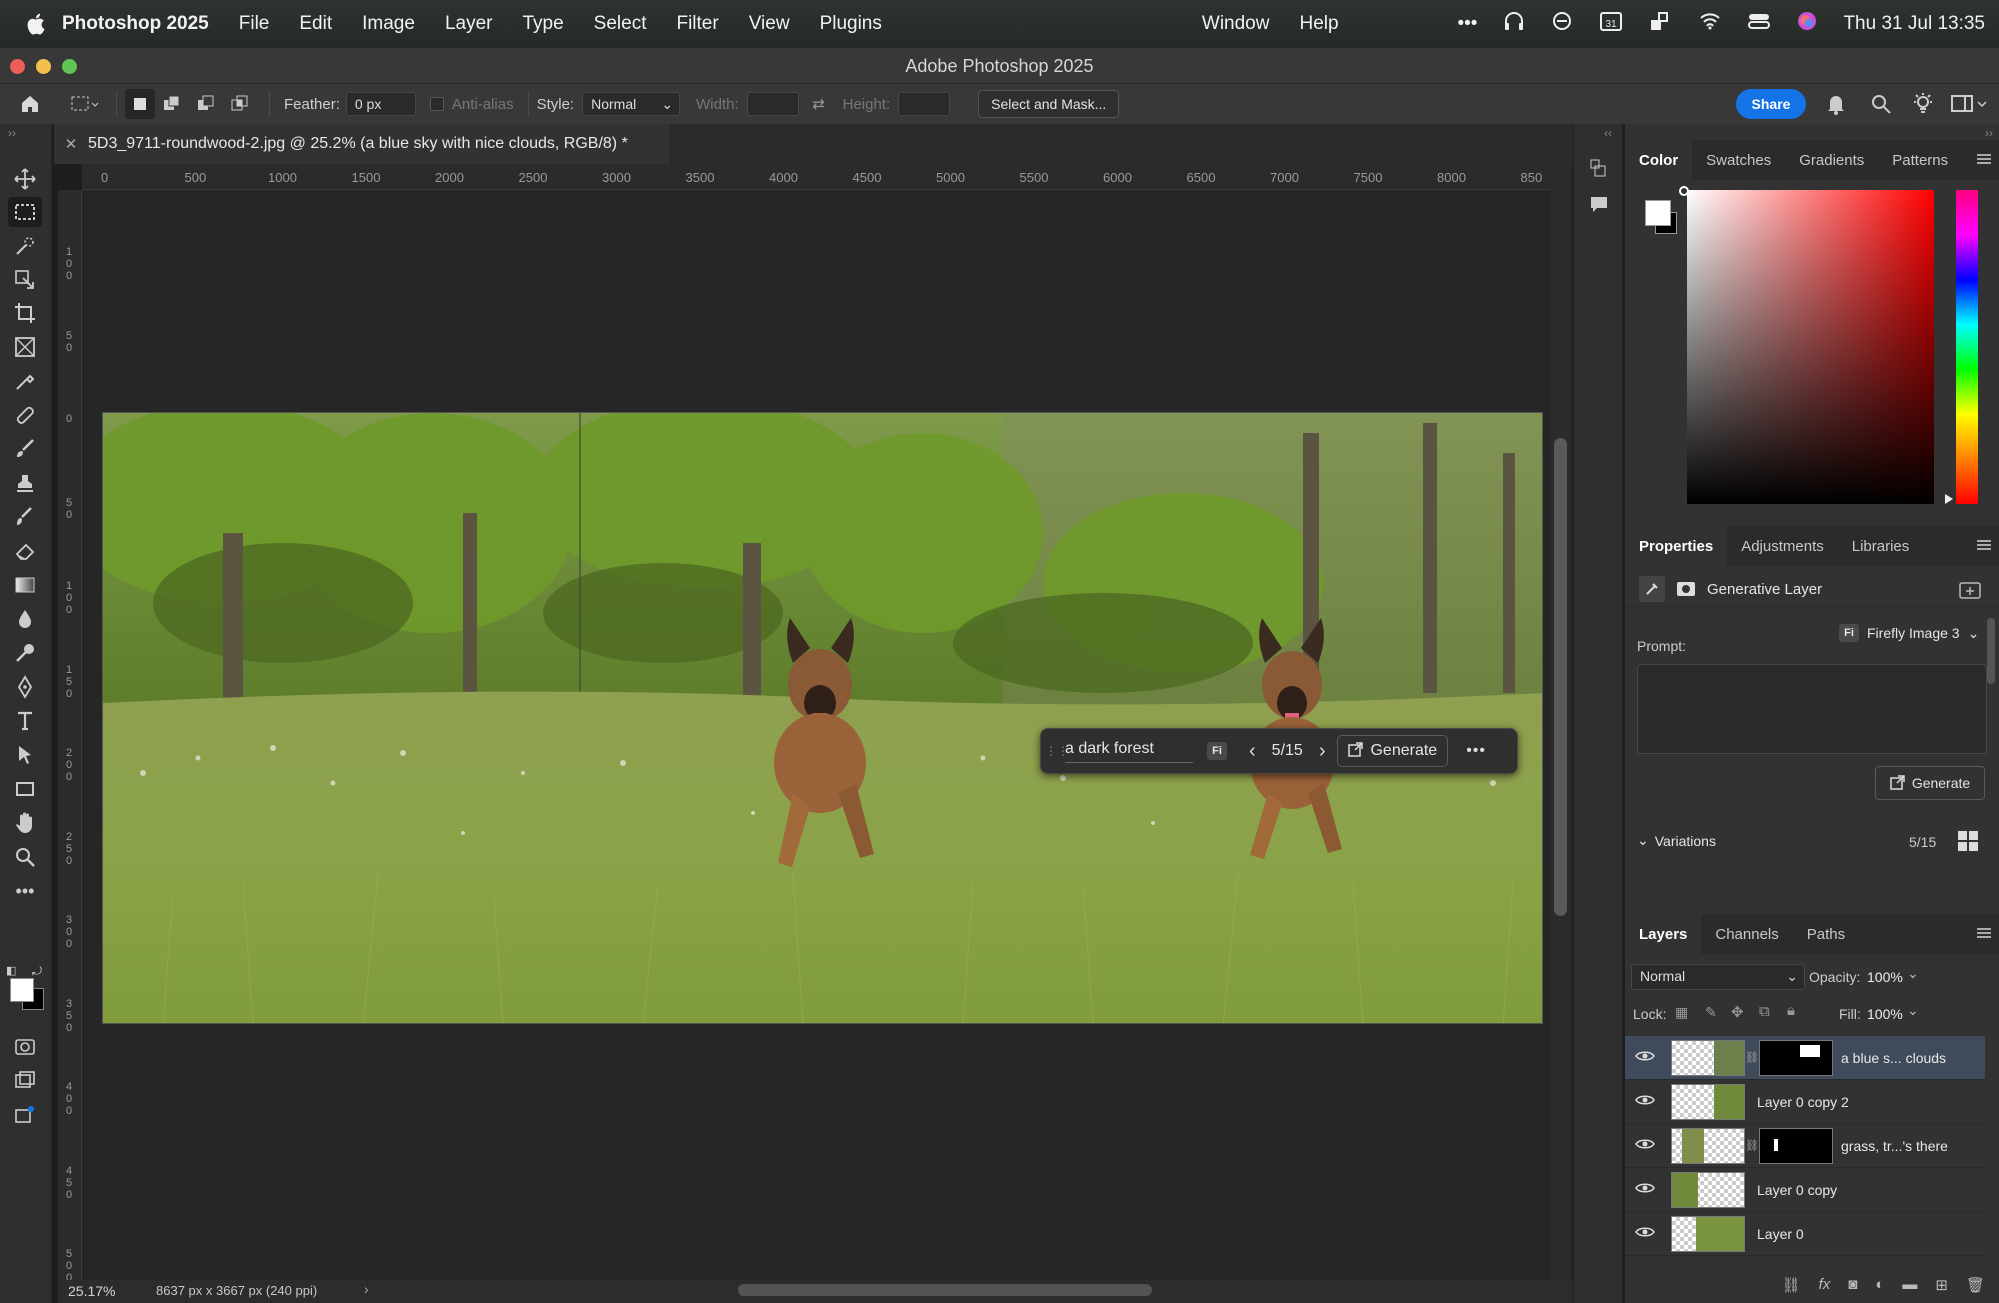 This screenshot has width=1999, height=1303. I want to click on fill-value: 100%, so click(1885, 1014).